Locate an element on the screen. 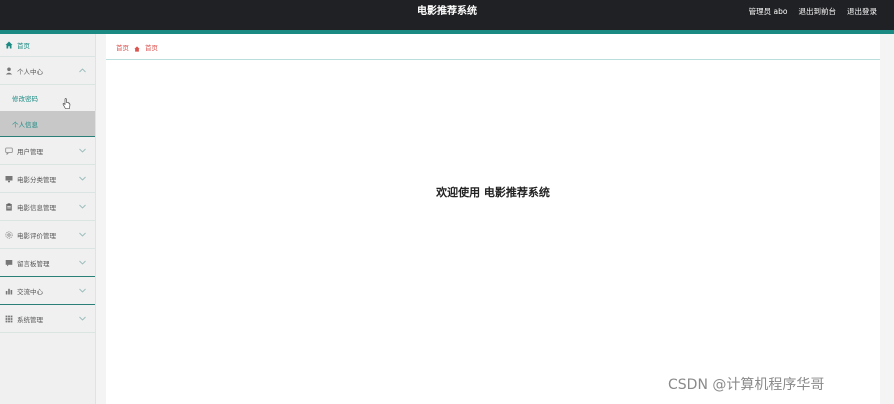 This screenshot has height=404, width=894. hand-cursor-icon is located at coordinates (66, 103).